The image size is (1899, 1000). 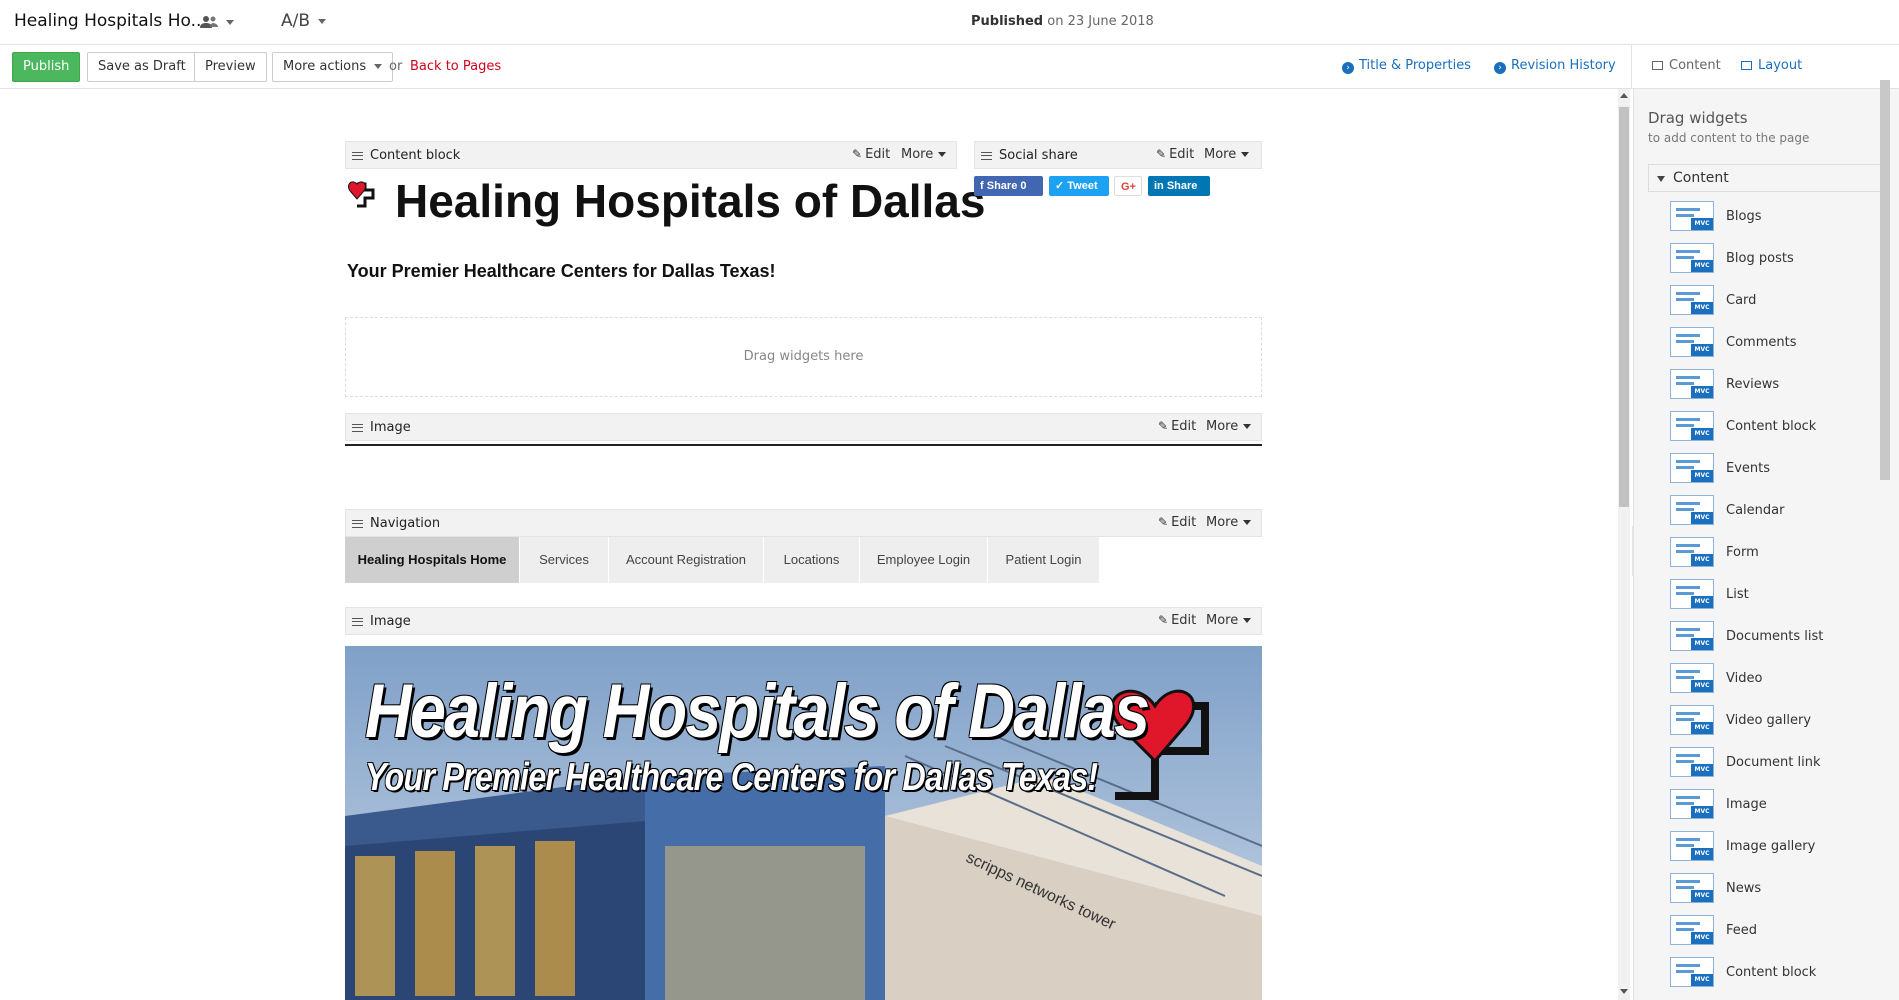 I want to click on image-gallery-widget-icon: MVC, so click(x=1692, y=846).